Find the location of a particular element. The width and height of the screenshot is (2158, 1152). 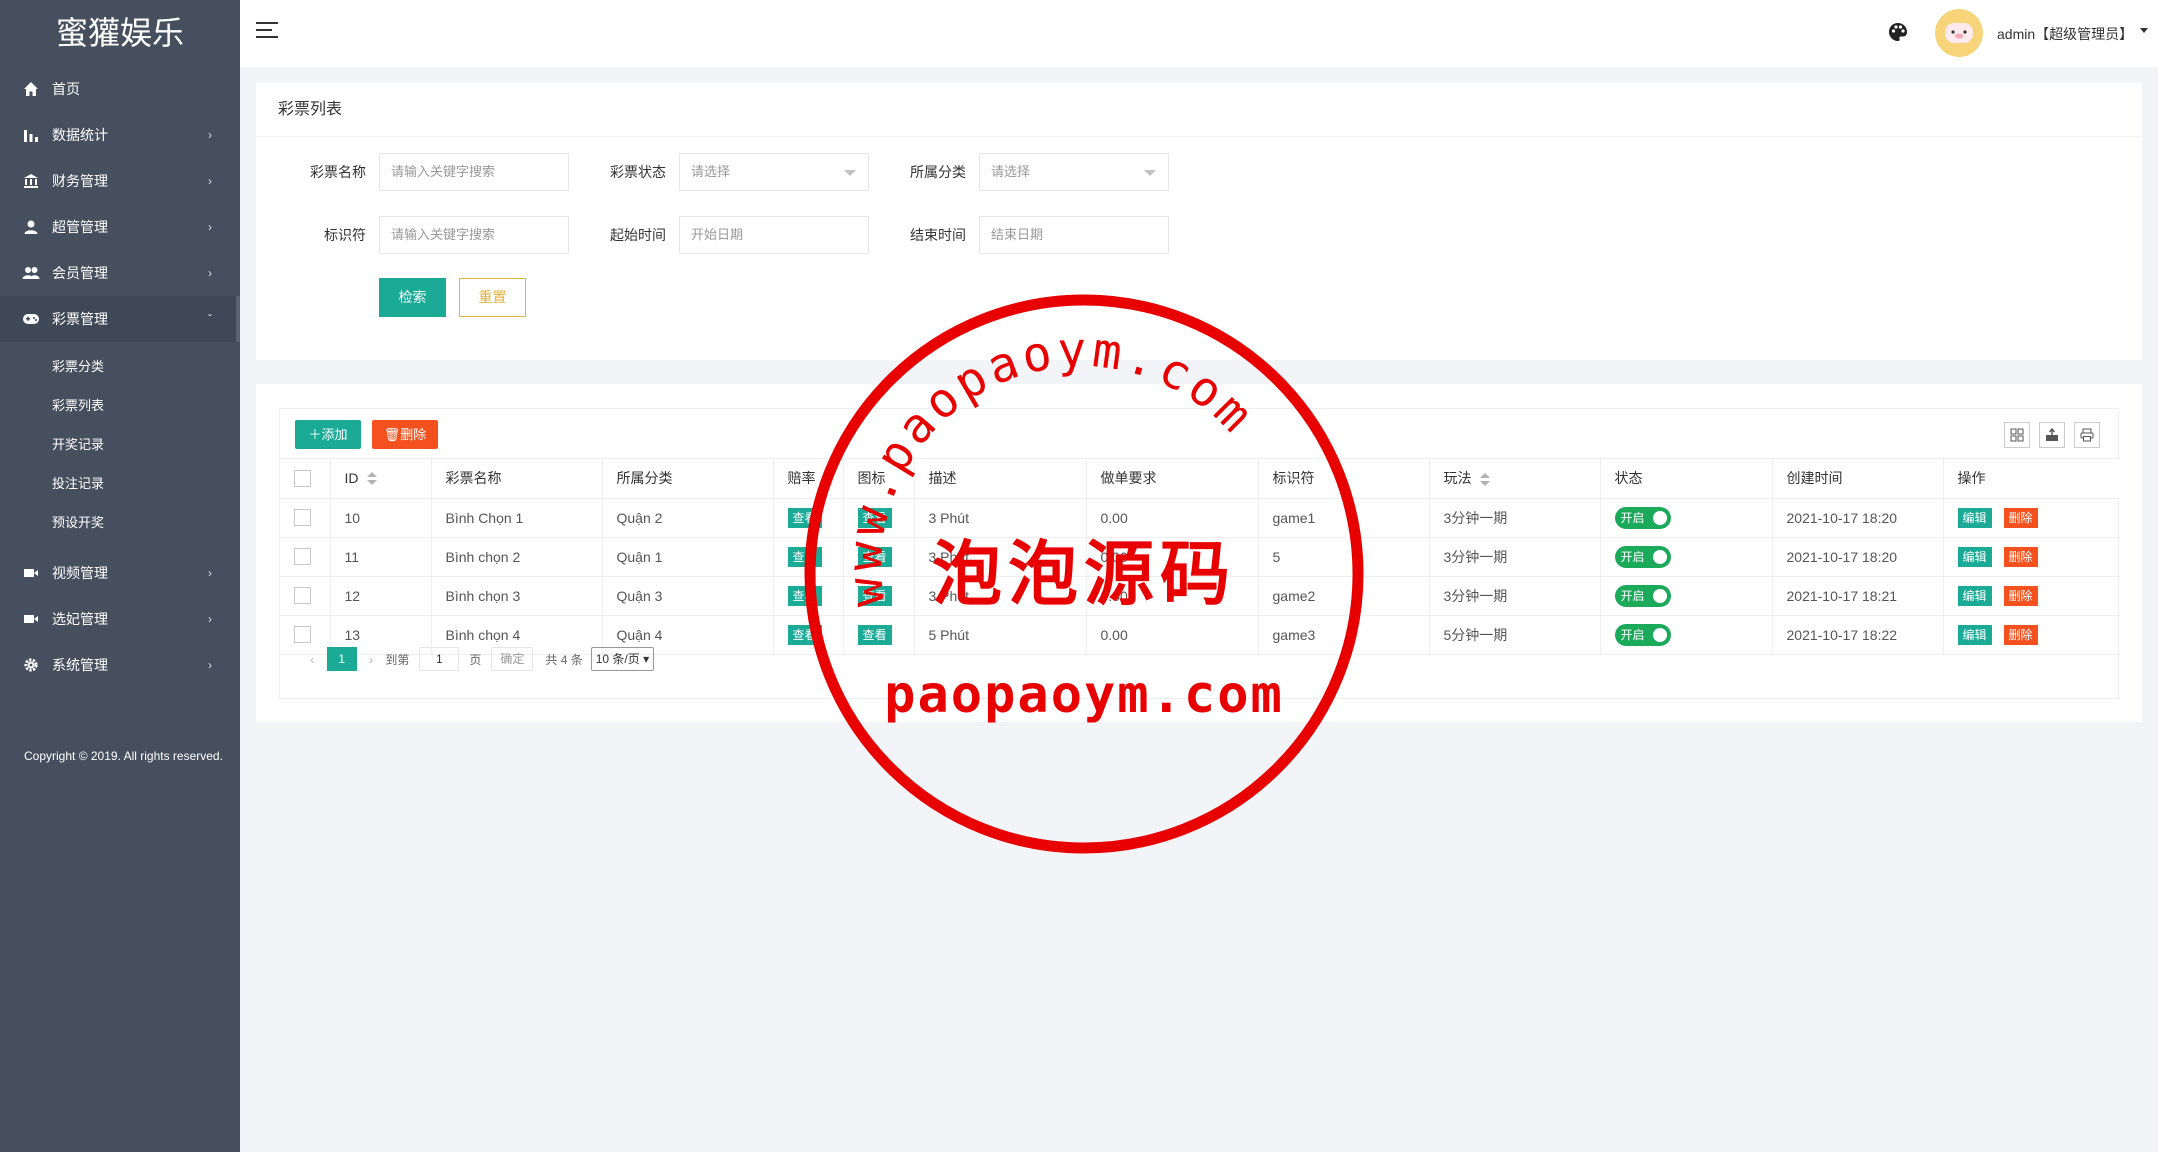

page-size-value: 10 条/页 is located at coordinates (617, 659).